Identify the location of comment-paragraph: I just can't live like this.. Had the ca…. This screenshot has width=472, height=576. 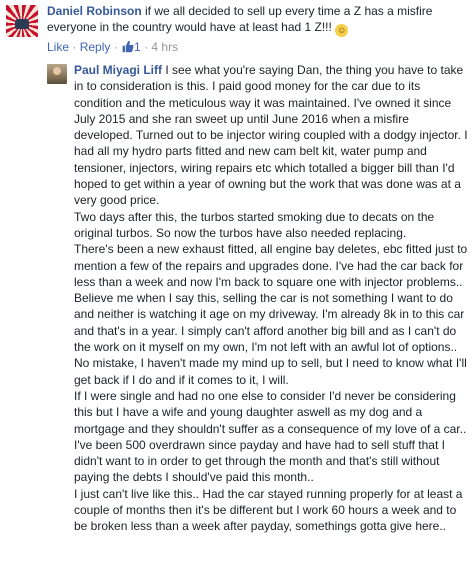
(268, 510).